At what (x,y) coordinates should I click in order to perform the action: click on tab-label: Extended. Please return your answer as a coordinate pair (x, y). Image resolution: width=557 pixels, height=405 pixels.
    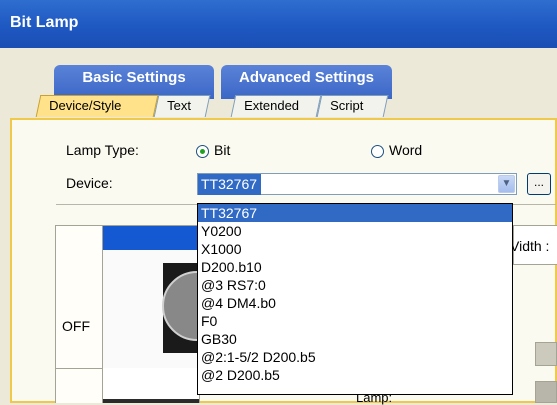
    Looking at the image, I should click on (272, 105).